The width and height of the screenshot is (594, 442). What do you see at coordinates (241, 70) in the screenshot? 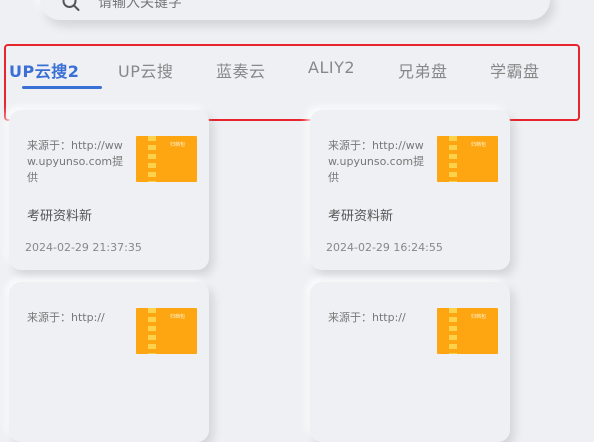
I see `tab-lanzou-cloud: 蓝奏云` at bounding box center [241, 70].